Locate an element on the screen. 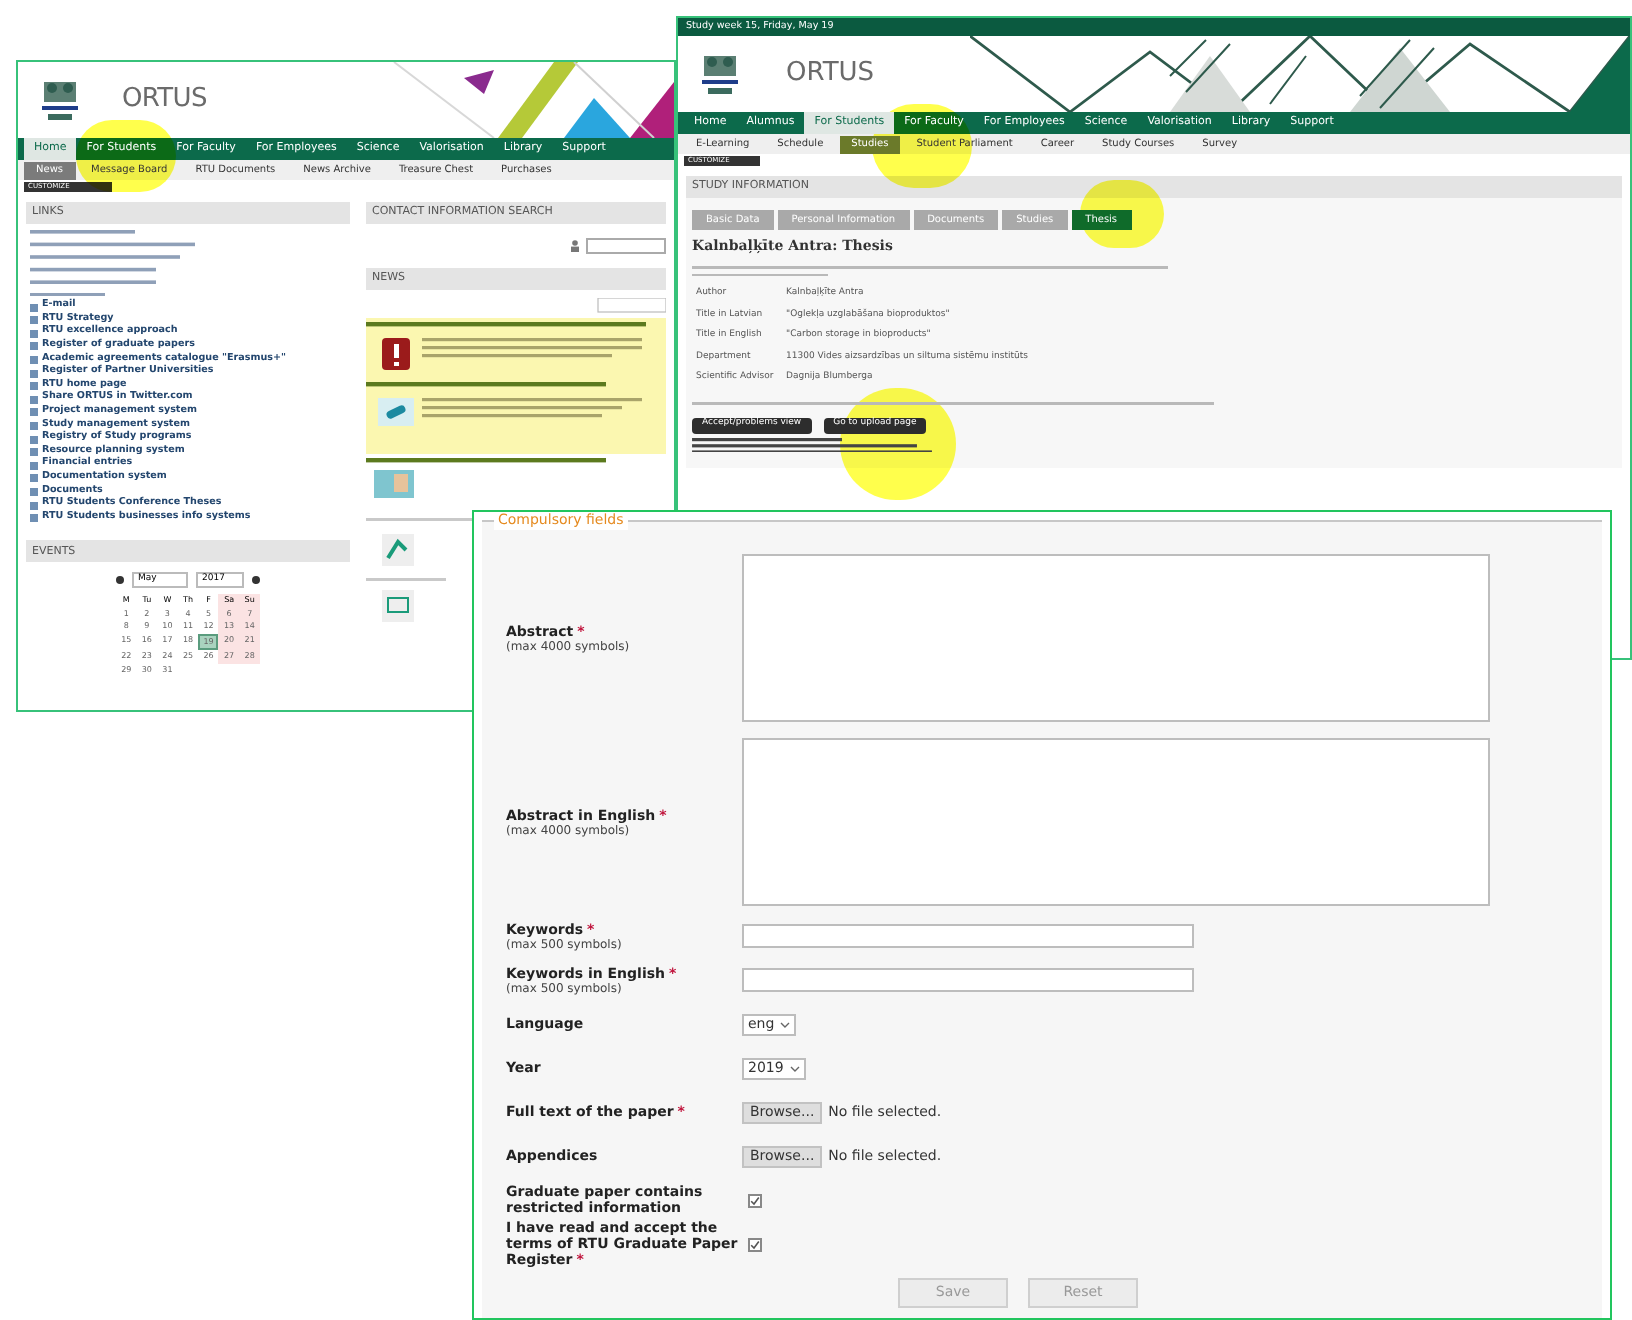 The height and width of the screenshot is (1320, 1632). person-icon is located at coordinates (575, 246).